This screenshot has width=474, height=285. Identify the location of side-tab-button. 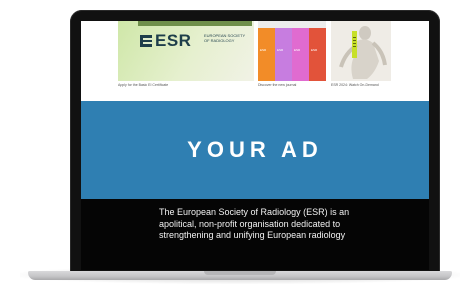
(354, 44).